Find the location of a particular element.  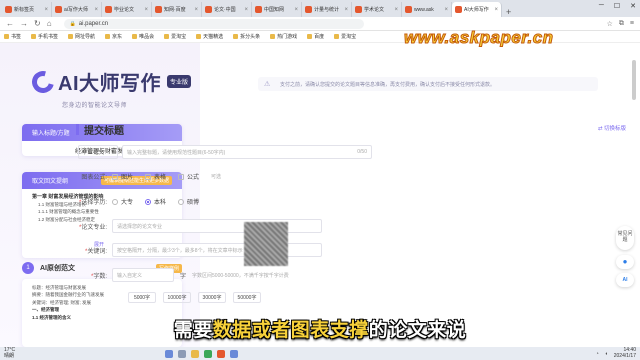

explorer-icon is located at coordinates (195, 353).